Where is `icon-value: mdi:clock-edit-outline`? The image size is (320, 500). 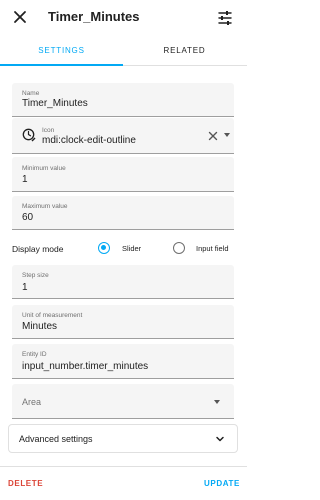
icon-value: mdi:clock-edit-outline is located at coordinates (89, 140).